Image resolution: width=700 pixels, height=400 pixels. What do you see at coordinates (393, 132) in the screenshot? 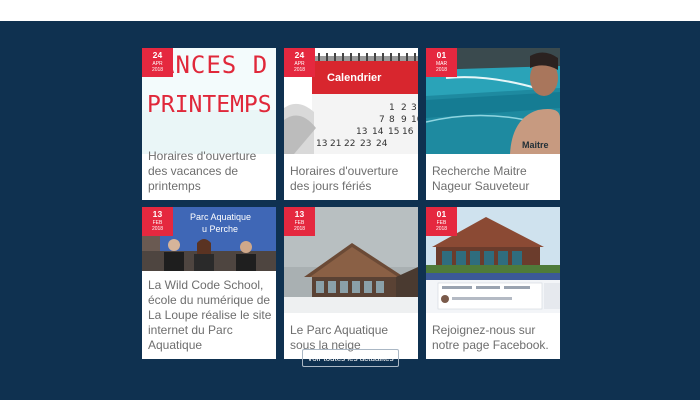
I see `svg-text: 15` at bounding box center [393, 132].